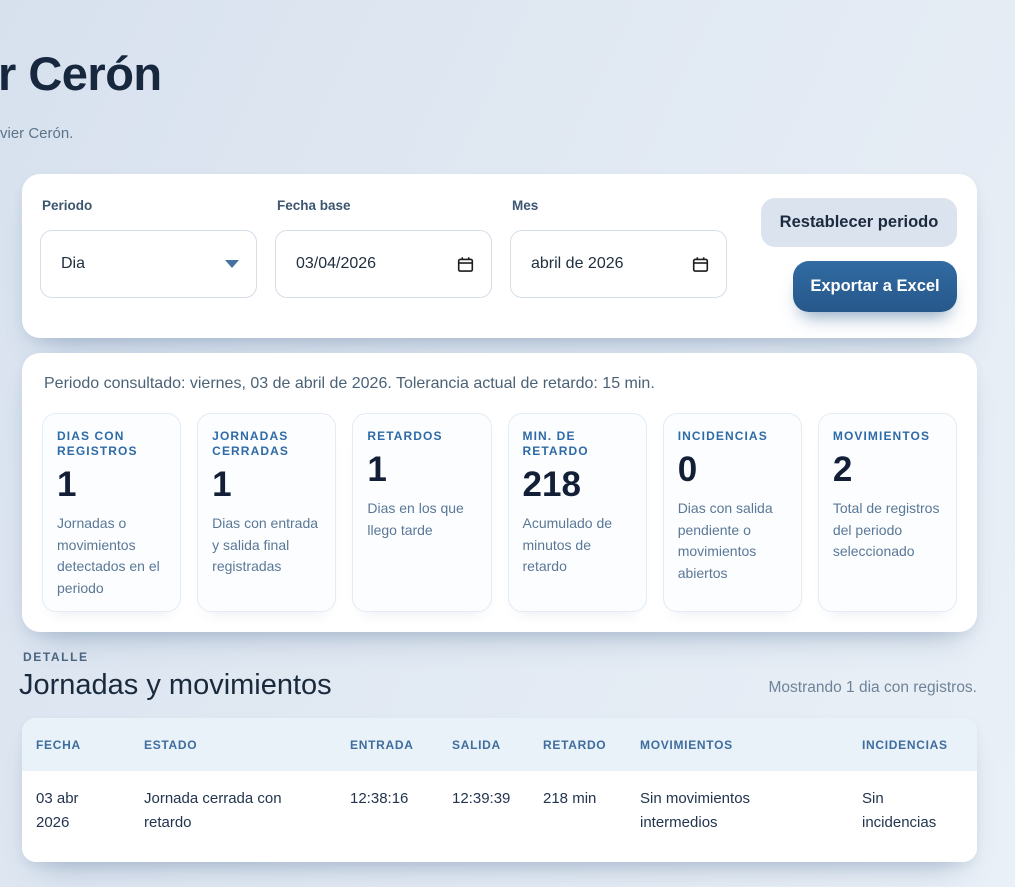  Describe the element at coordinates (525, 205) in the screenshot. I see `mes-label: Mes` at that location.